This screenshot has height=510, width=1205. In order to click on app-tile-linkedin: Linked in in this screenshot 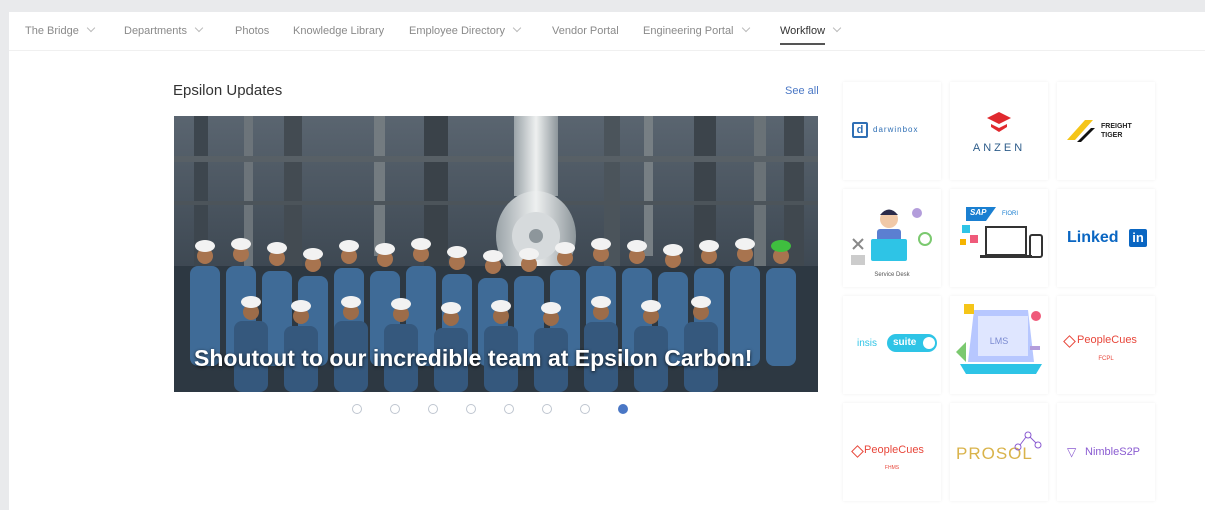, I will do `click(1106, 238)`.